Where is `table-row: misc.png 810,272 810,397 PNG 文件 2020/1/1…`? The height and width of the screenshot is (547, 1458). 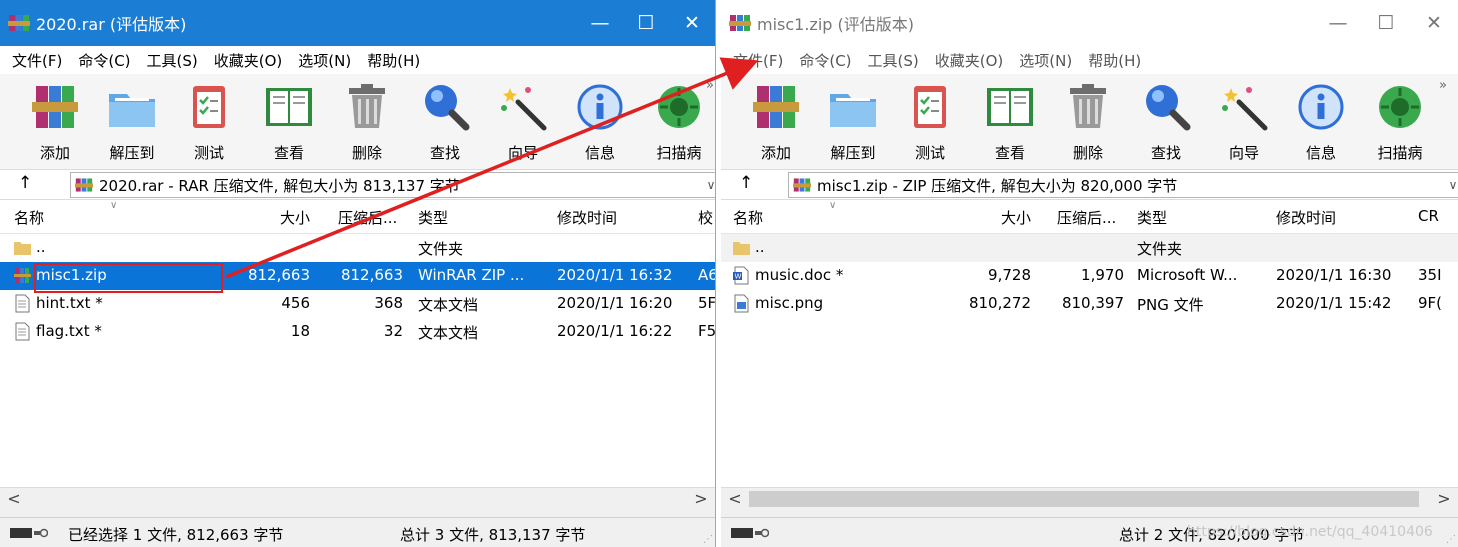 table-row: misc.png 810,272 810,397 PNG 文件 2020/1/1… is located at coordinates (1089, 304).